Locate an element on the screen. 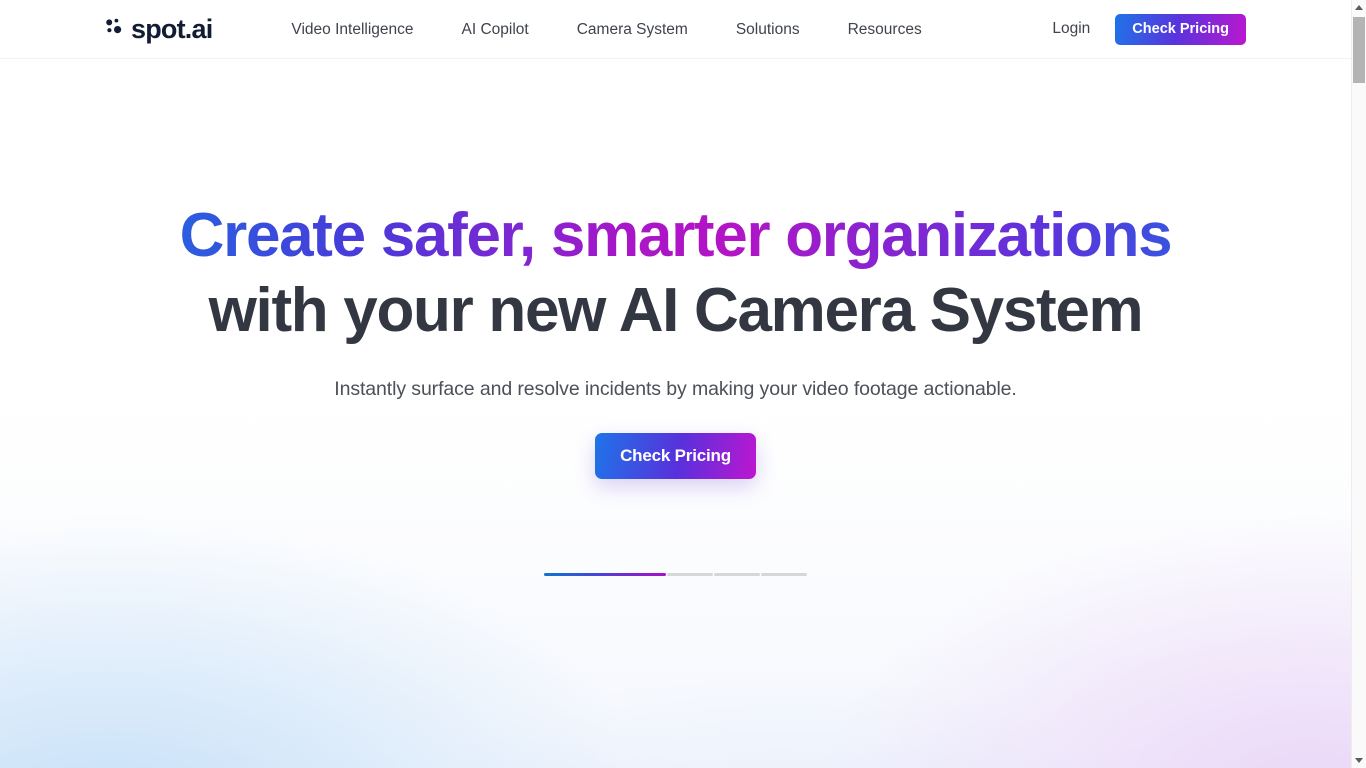 This screenshot has height=768, width=1366. hero-check-pricing-button: Check Pricing is located at coordinates (675, 456).